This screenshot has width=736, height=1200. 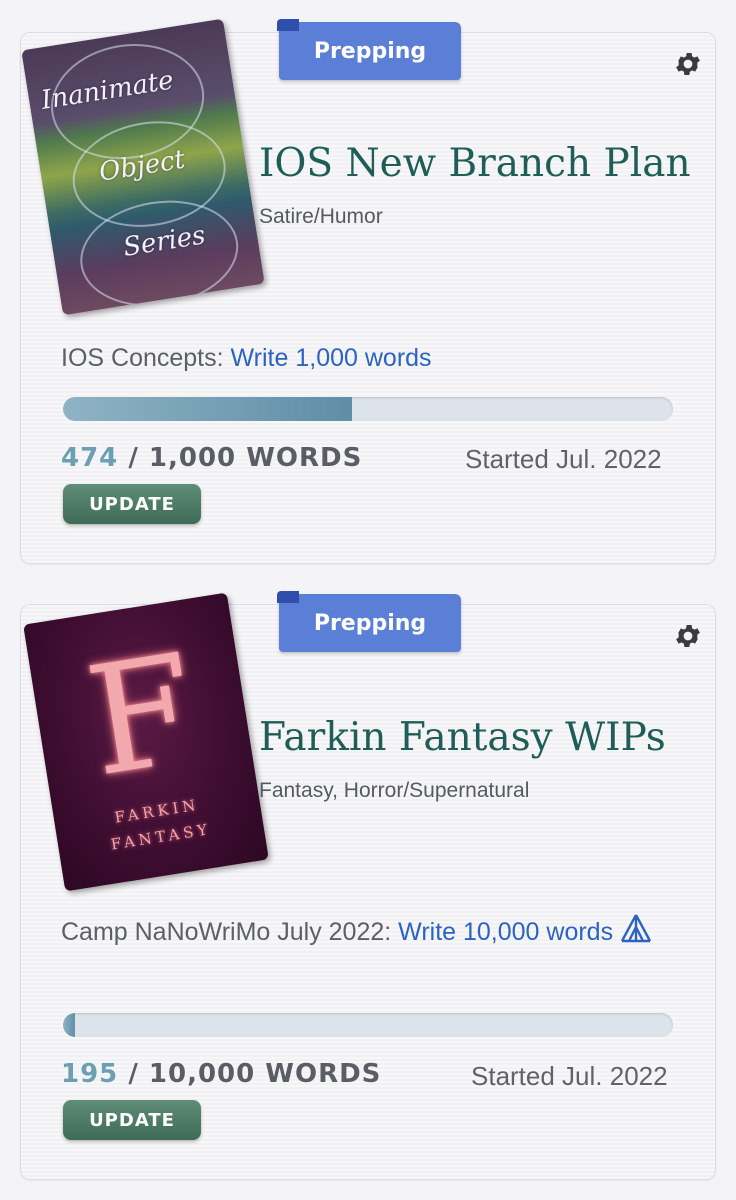 I want to click on tent-icon, so click(x=636, y=935).